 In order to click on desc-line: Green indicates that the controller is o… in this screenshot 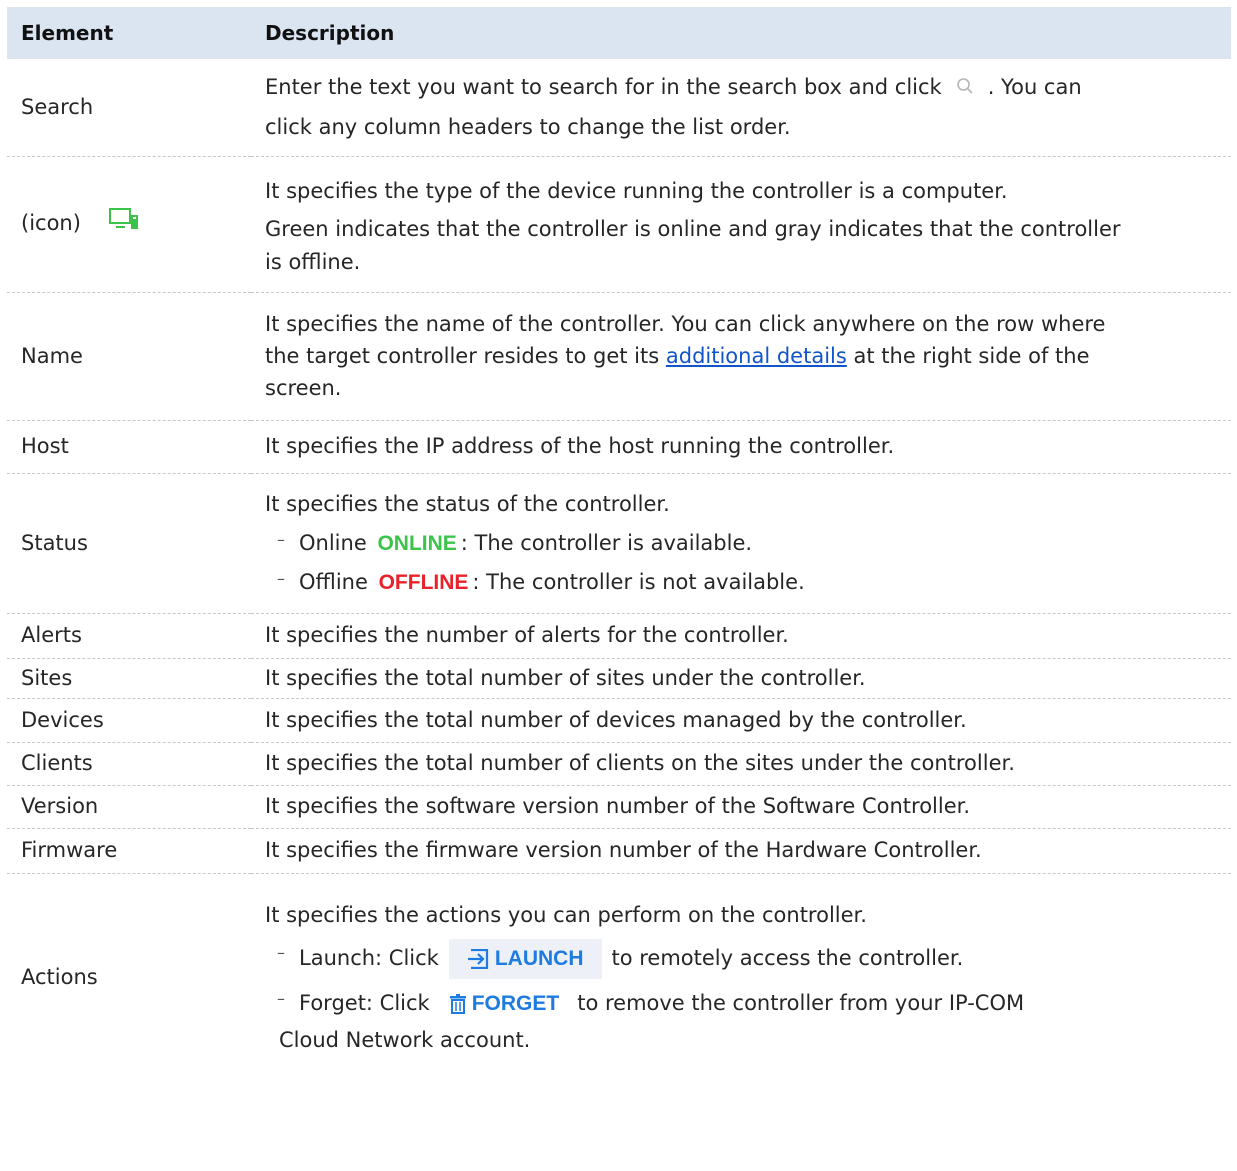, I will do `click(693, 228)`.